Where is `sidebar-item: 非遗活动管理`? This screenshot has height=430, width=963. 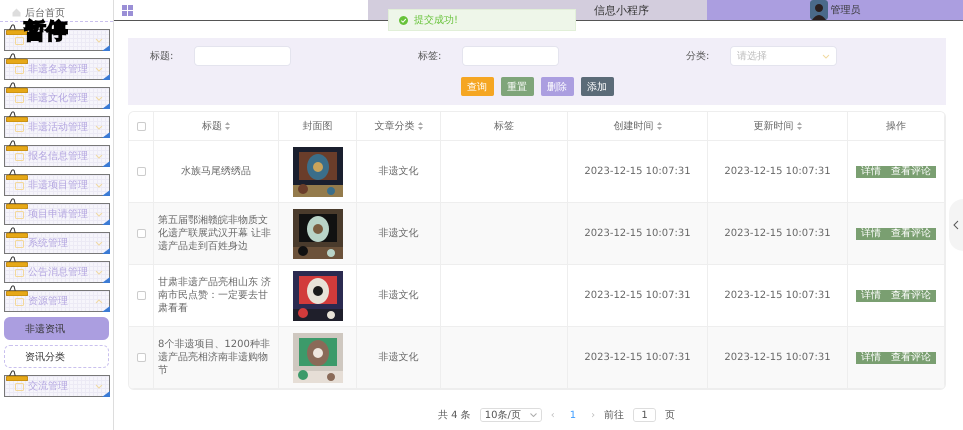 sidebar-item: 非遗活动管理 is located at coordinates (57, 127).